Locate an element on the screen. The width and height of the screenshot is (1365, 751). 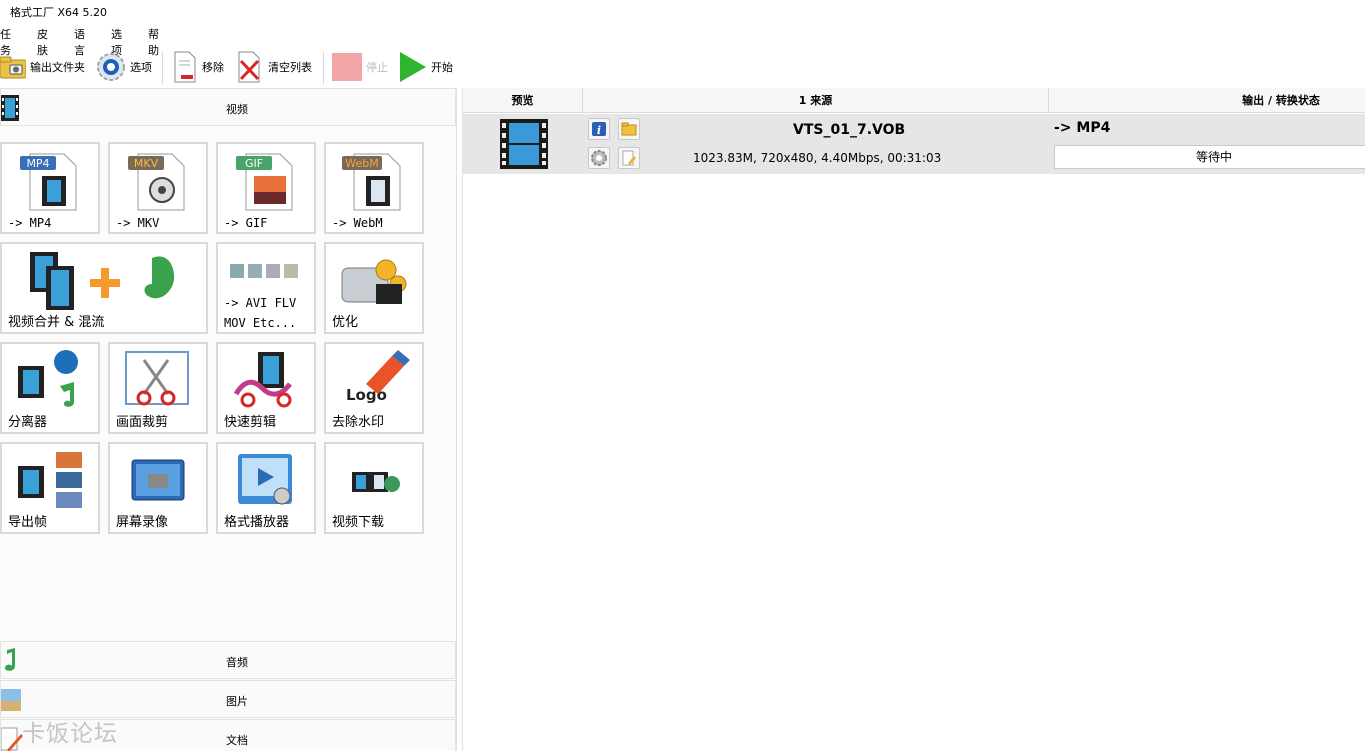
start-button: 开始 is located at coordinates (426, 67).